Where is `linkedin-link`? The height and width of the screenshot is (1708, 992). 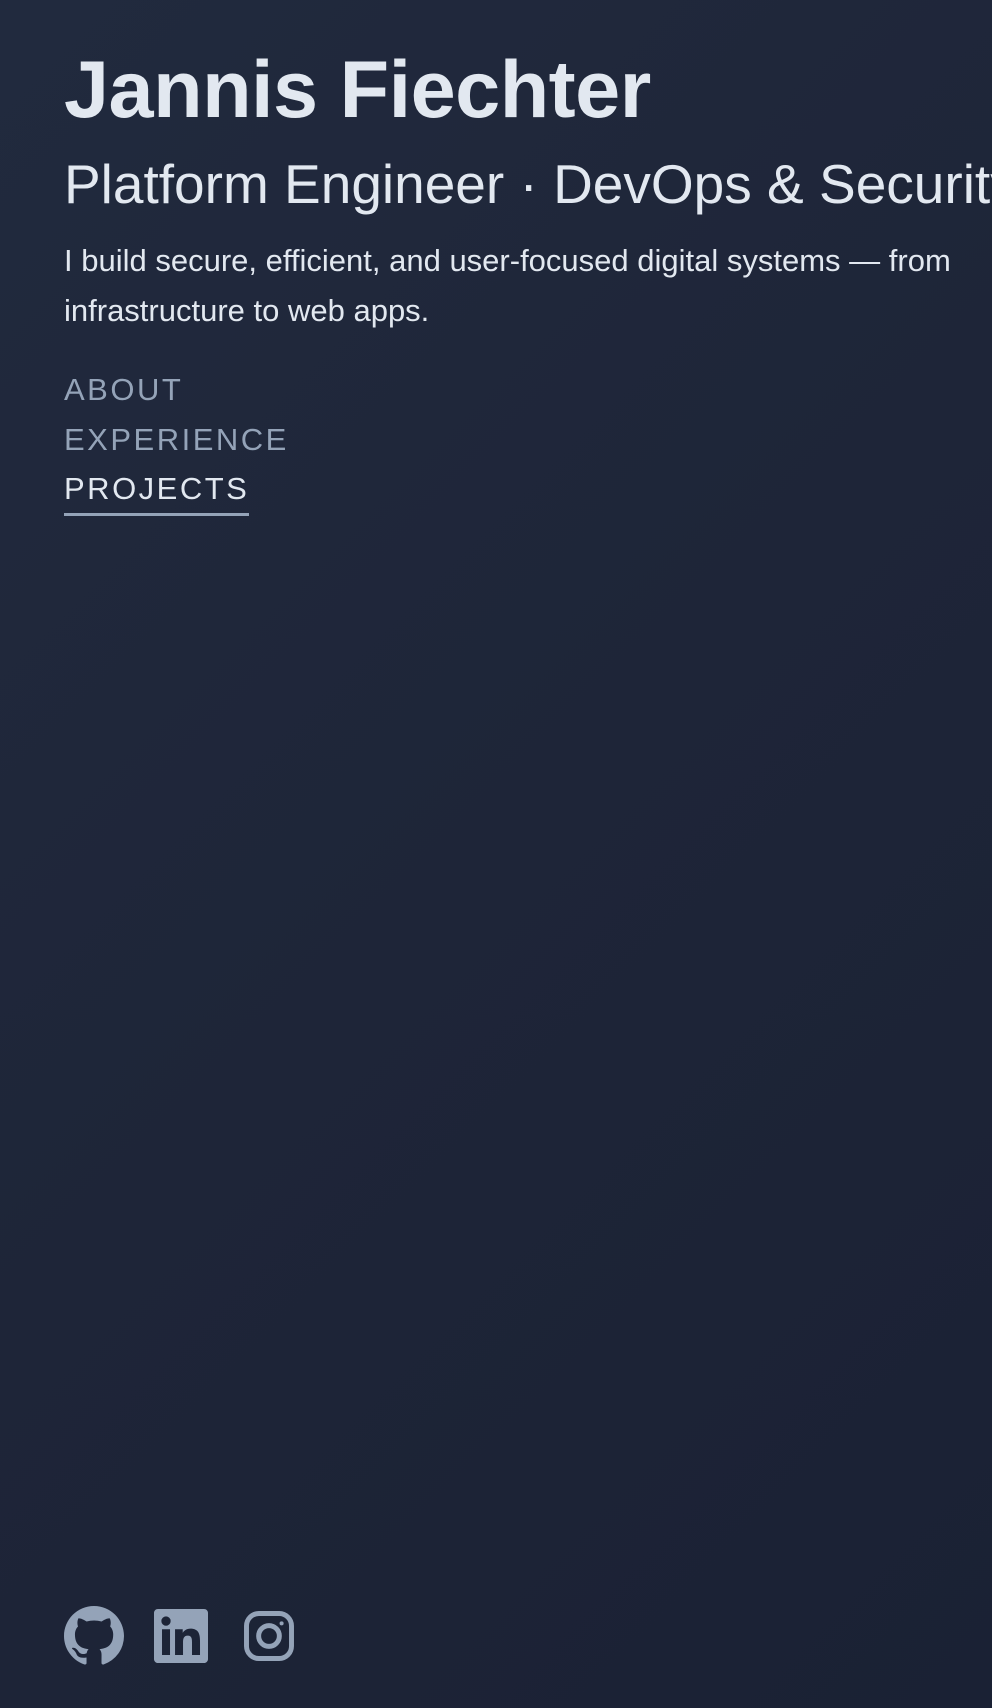
linkedin-link is located at coordinates (181, 1636).